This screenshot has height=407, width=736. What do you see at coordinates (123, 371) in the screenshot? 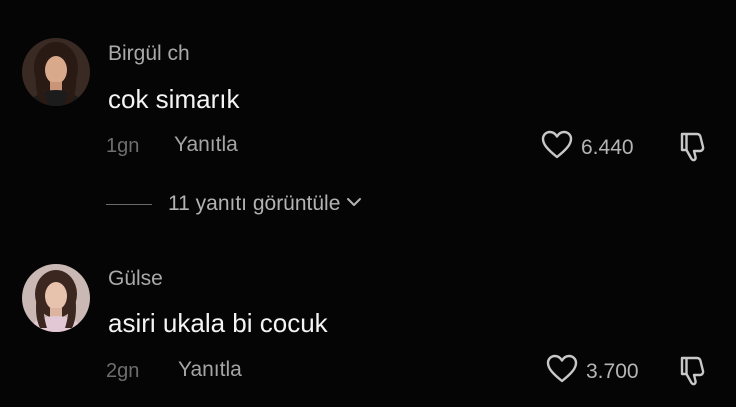
I see `comment-timestamp: 2gn` at bounding box center [123, 371].